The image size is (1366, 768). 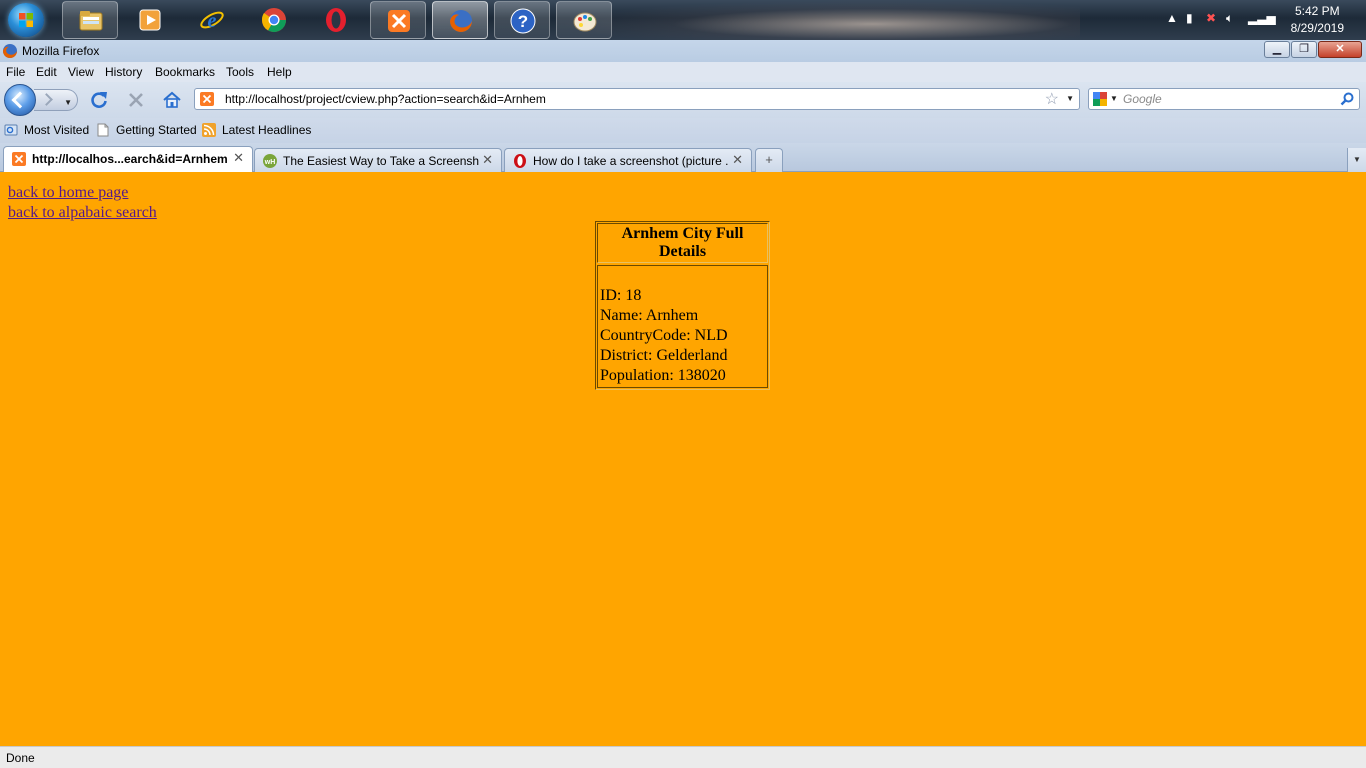 What do you see at coordinates (820, 20) in the screenshot?
I see `taskbar-wallpaper-glow` at bounding box center [820, 20].